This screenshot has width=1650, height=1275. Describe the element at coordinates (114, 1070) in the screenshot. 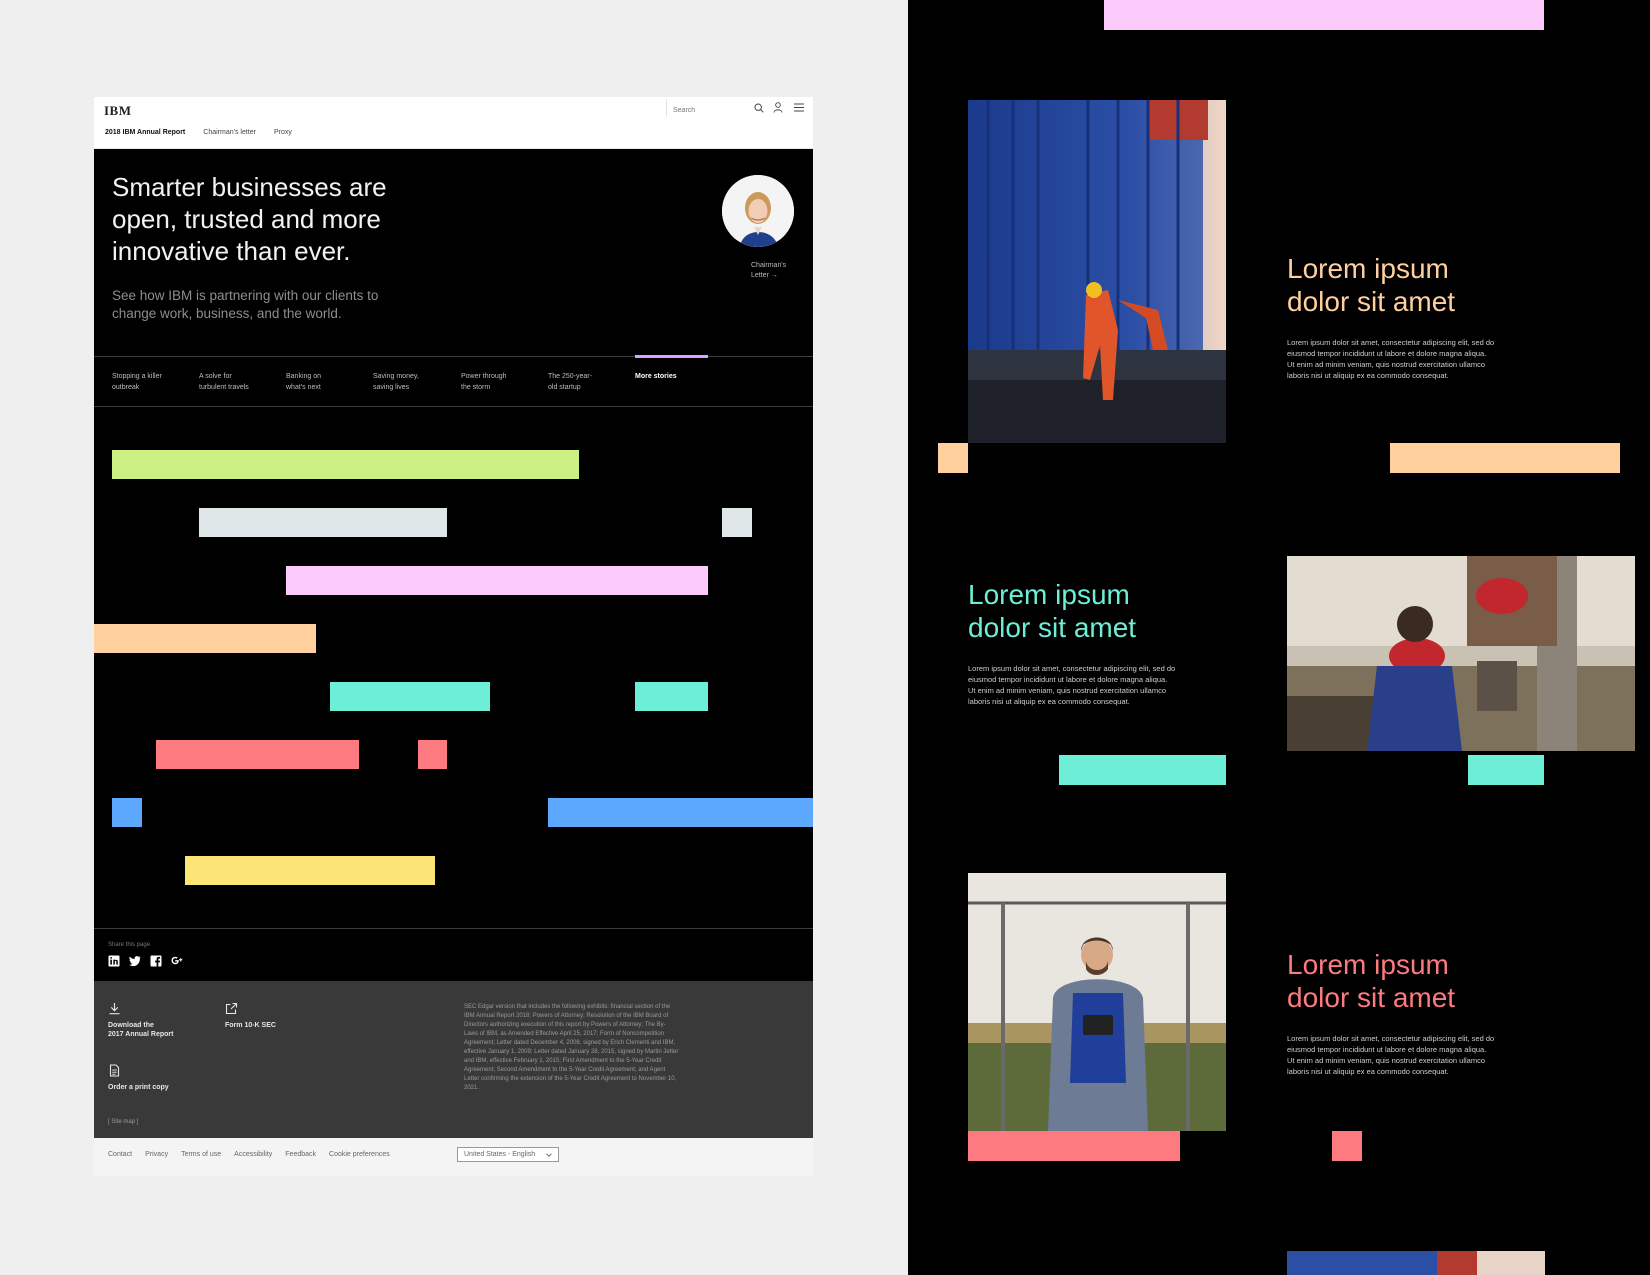

I see `document-icon` at that location.